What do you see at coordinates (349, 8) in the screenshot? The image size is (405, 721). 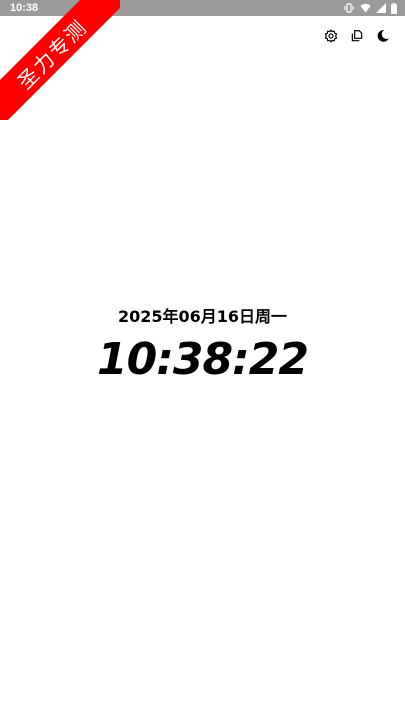 I see `vibrate-icon` at bounding box center [349, 8].